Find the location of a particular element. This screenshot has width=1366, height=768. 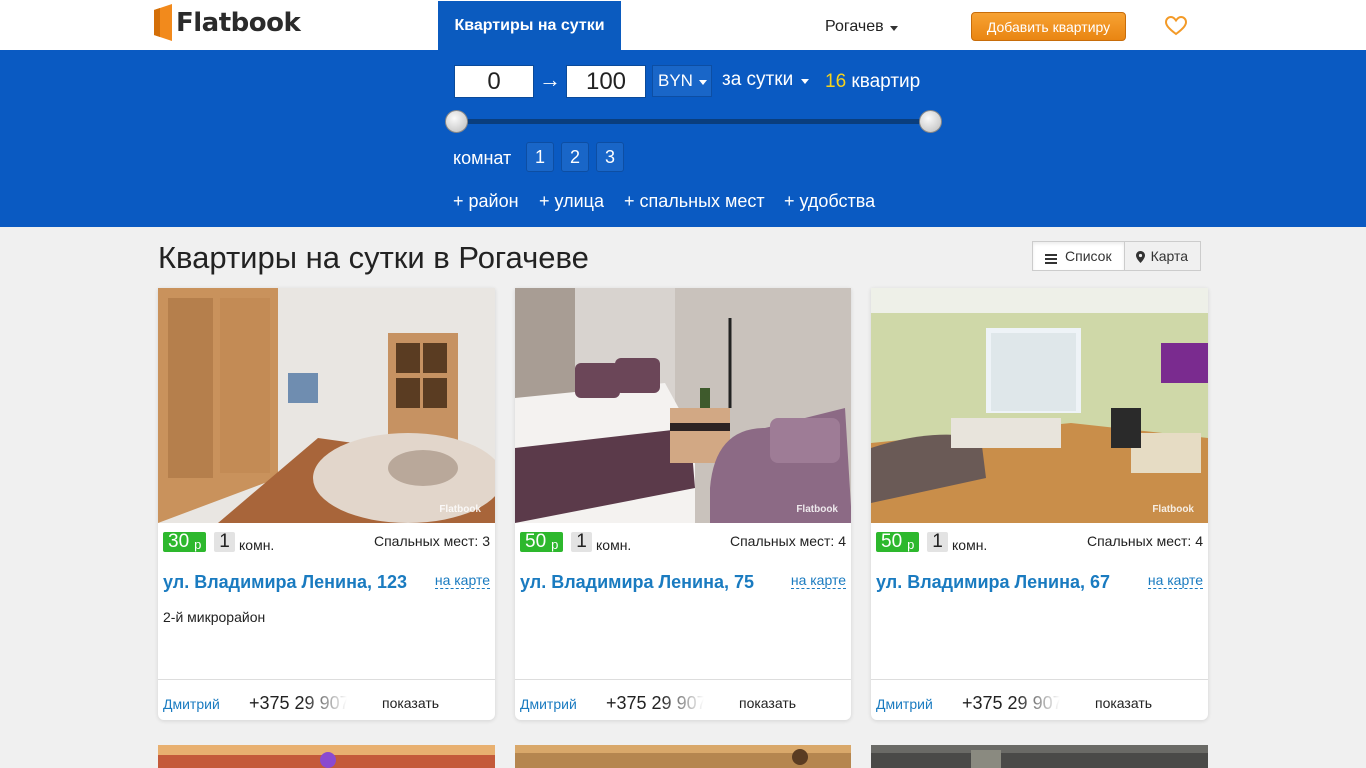

price-slider-track is located at coordinates (693, 121).